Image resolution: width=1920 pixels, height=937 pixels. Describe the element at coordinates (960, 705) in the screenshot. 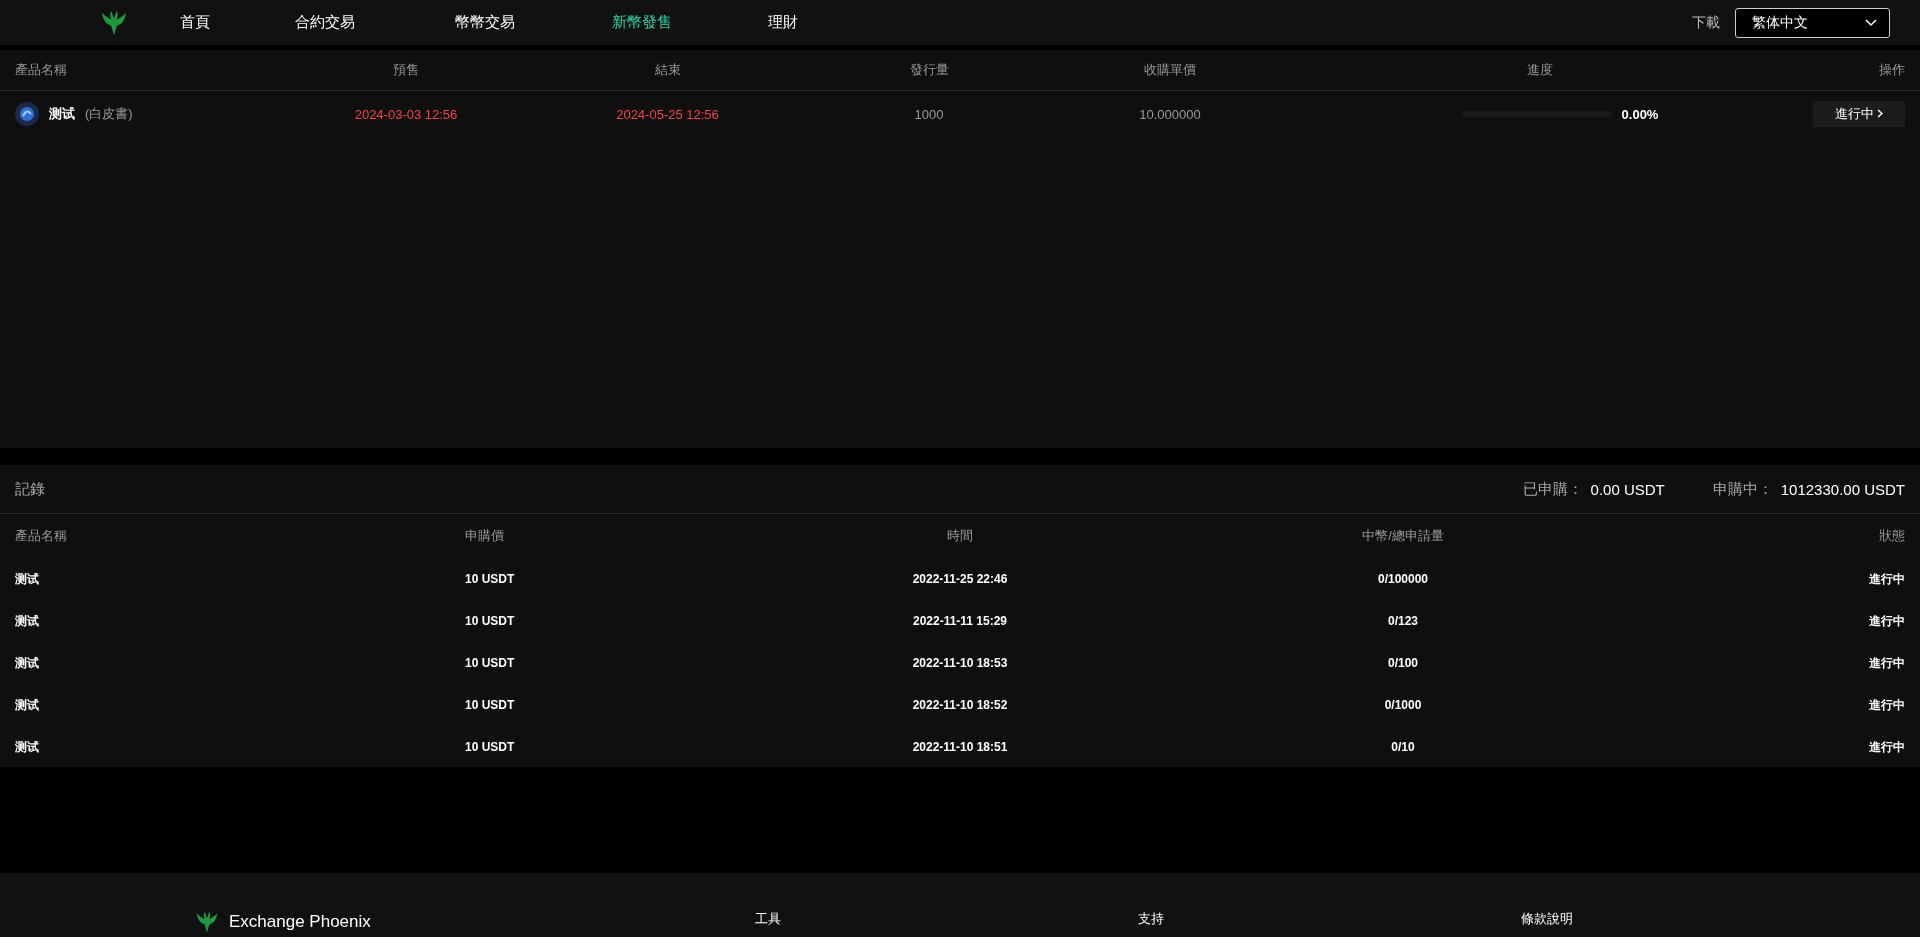

I see `table-cell-text: 2022-11-10 18:52` at that location.